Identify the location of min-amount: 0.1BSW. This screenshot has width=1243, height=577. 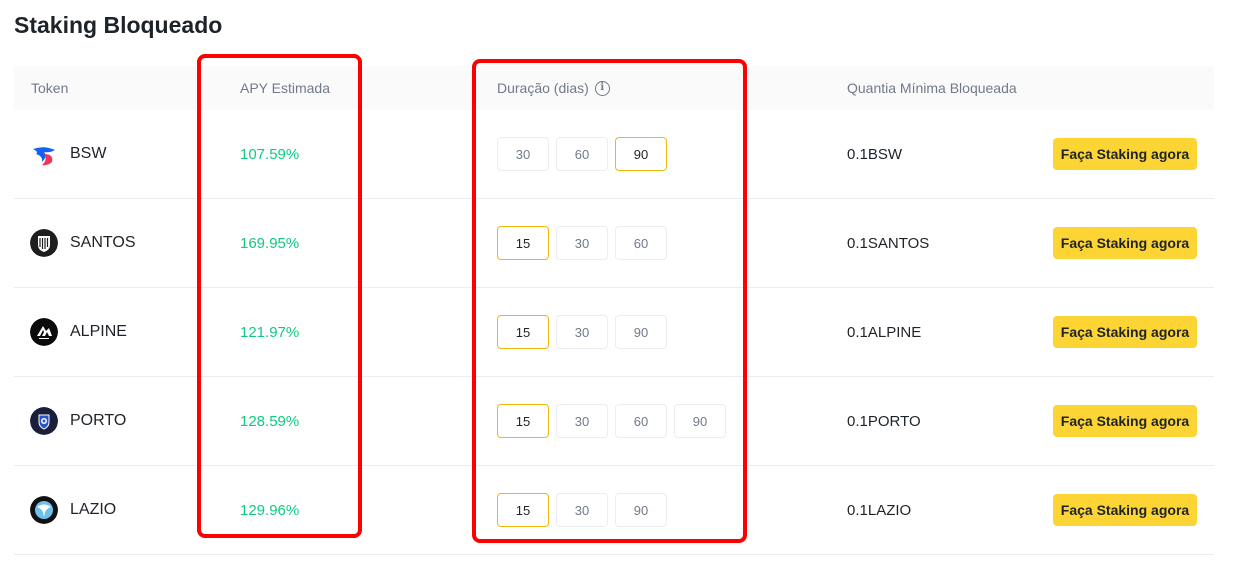
(875, 154).